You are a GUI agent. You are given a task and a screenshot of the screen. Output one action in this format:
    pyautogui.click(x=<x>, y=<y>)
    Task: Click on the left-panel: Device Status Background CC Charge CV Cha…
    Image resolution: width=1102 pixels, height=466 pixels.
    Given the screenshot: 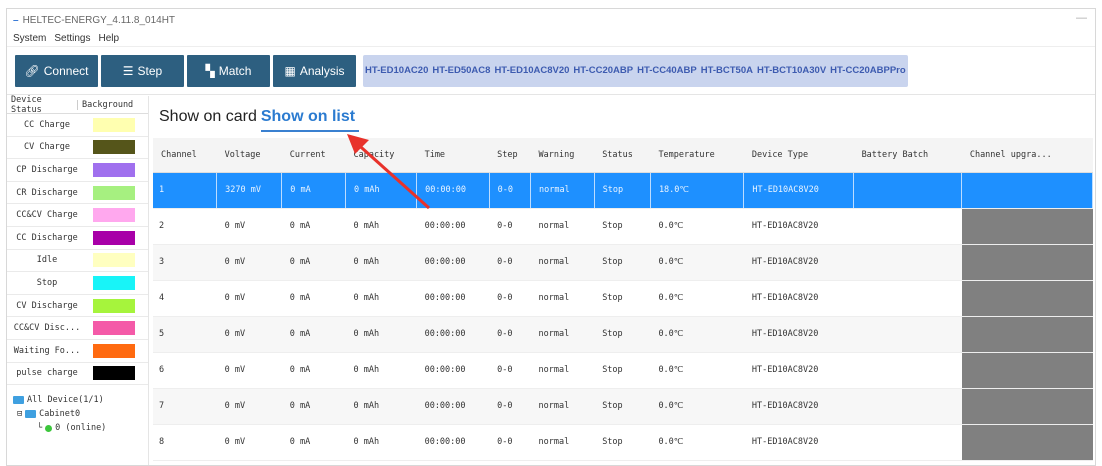 What is the action you would take?
    pyautogui.click(x=78, y=279)
    